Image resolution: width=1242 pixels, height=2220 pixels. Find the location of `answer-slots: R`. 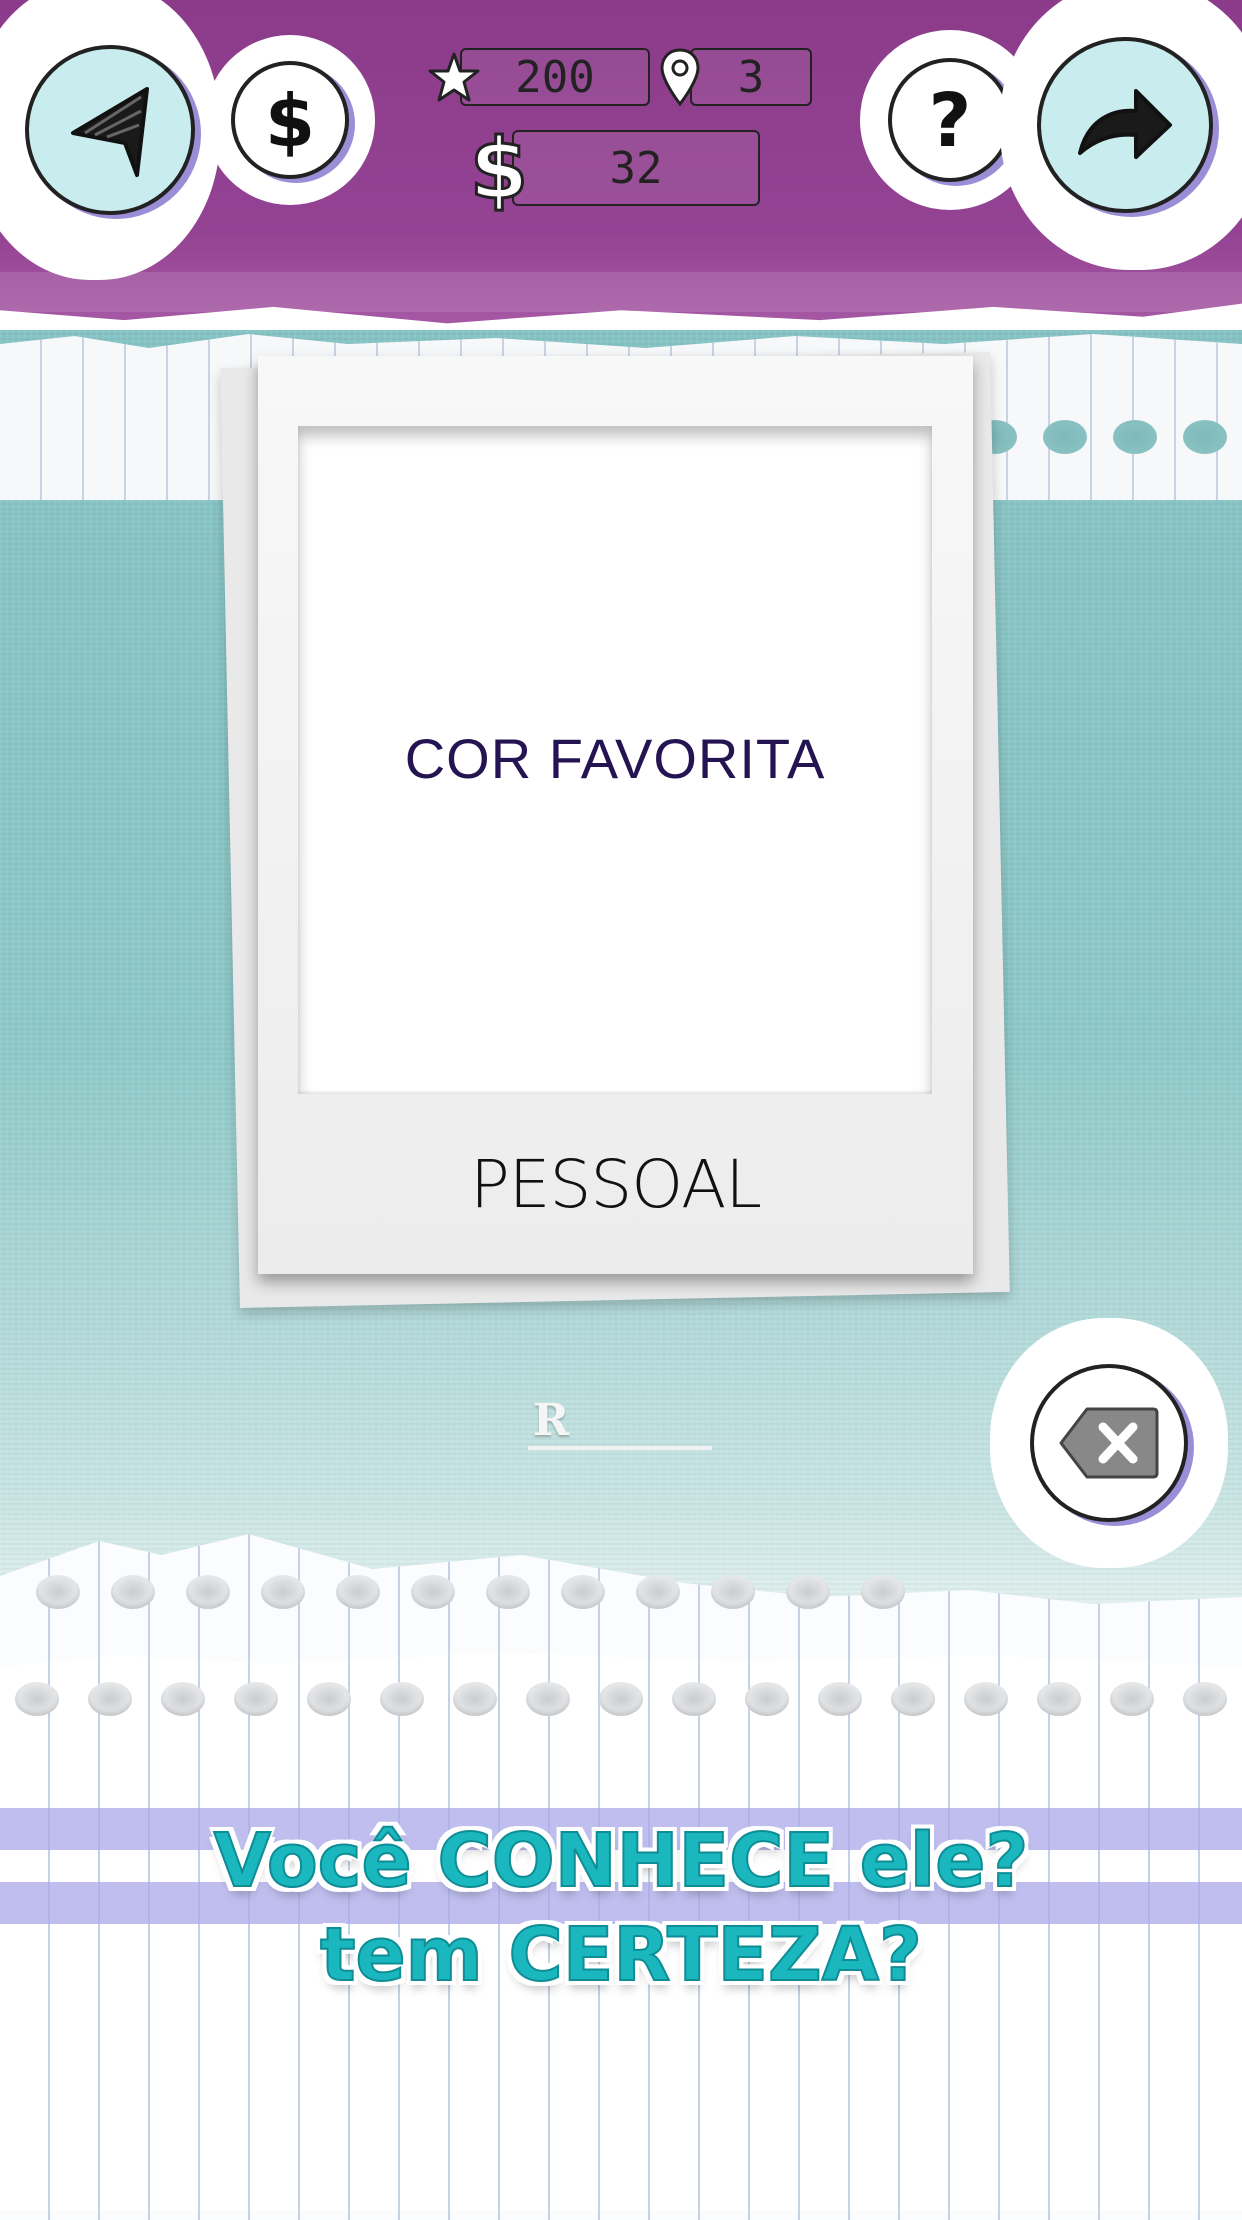

answer-slots: R is located at coordinates (620, 1420).